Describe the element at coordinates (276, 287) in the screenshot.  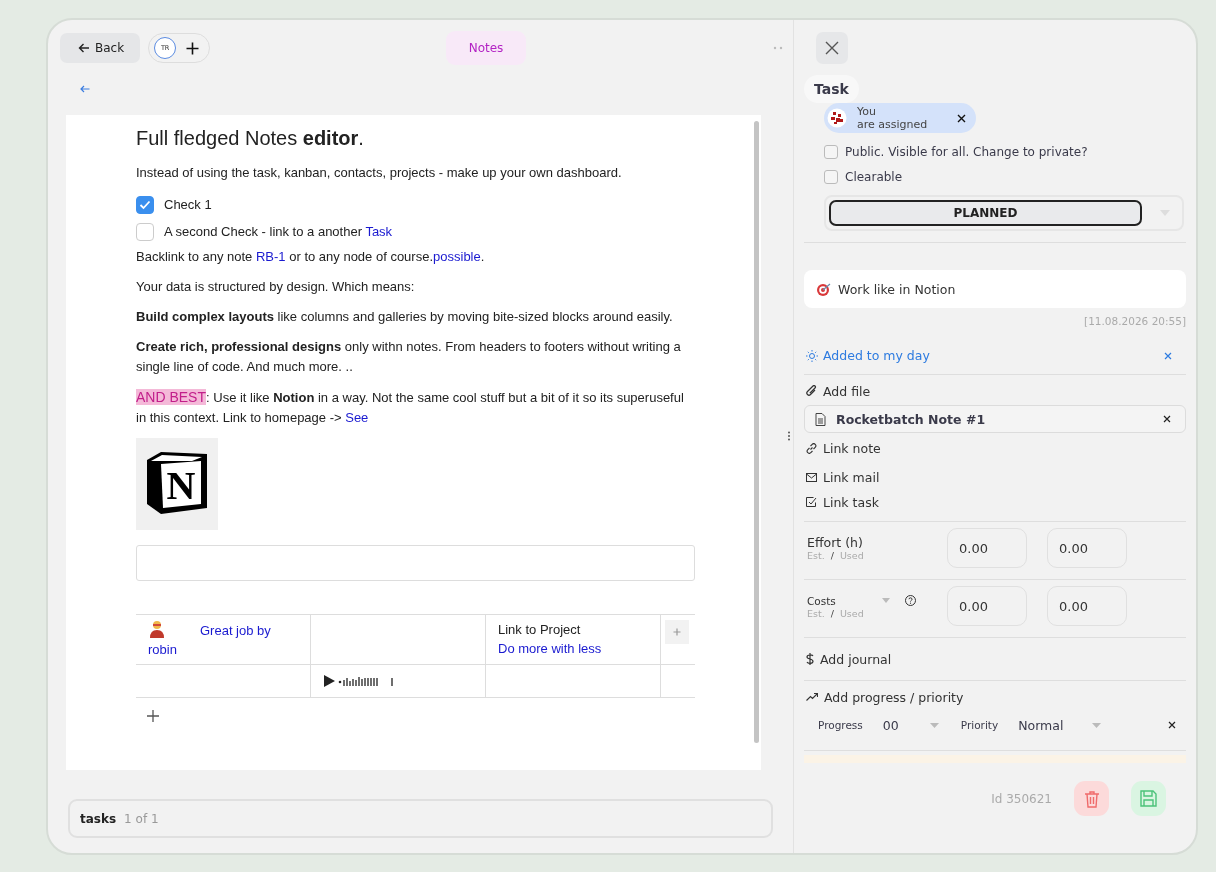
I see `paragraph: Your data is structured by design. Which means:` at that location.